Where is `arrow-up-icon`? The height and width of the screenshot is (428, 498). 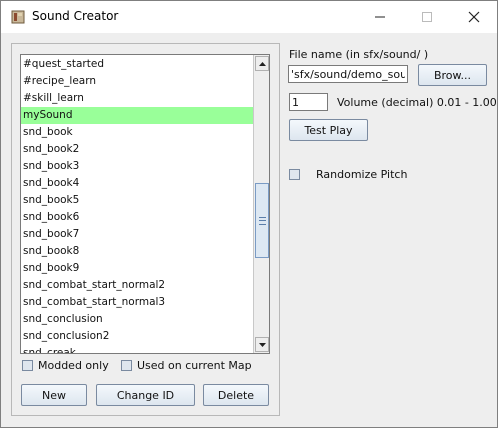
arrow-up-icon is located at coordinates (262, 63).